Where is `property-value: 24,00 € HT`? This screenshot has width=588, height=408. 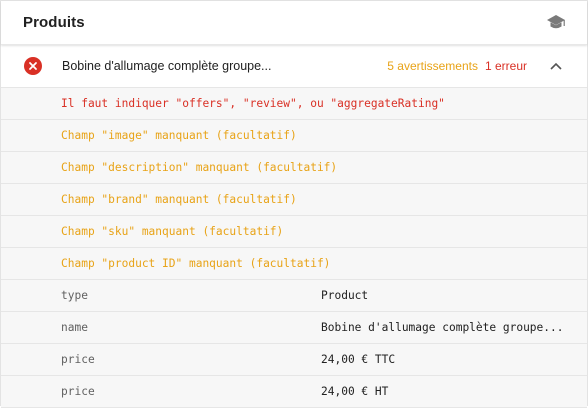
property-value: 24,00 € HT is located at coordinates (355, 391).